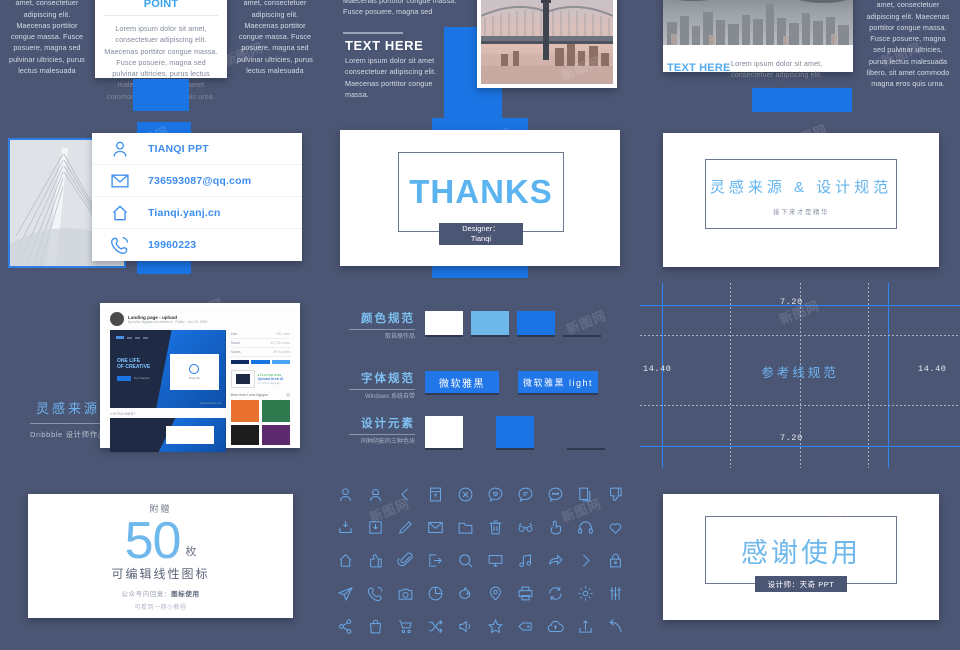 Image resolution: width=960 pixels, height=650 pixels. What do you see at coordinates (197, 245) in the screenshot?
I see `contact-row: 19960223` at bounding box center [197, 245].